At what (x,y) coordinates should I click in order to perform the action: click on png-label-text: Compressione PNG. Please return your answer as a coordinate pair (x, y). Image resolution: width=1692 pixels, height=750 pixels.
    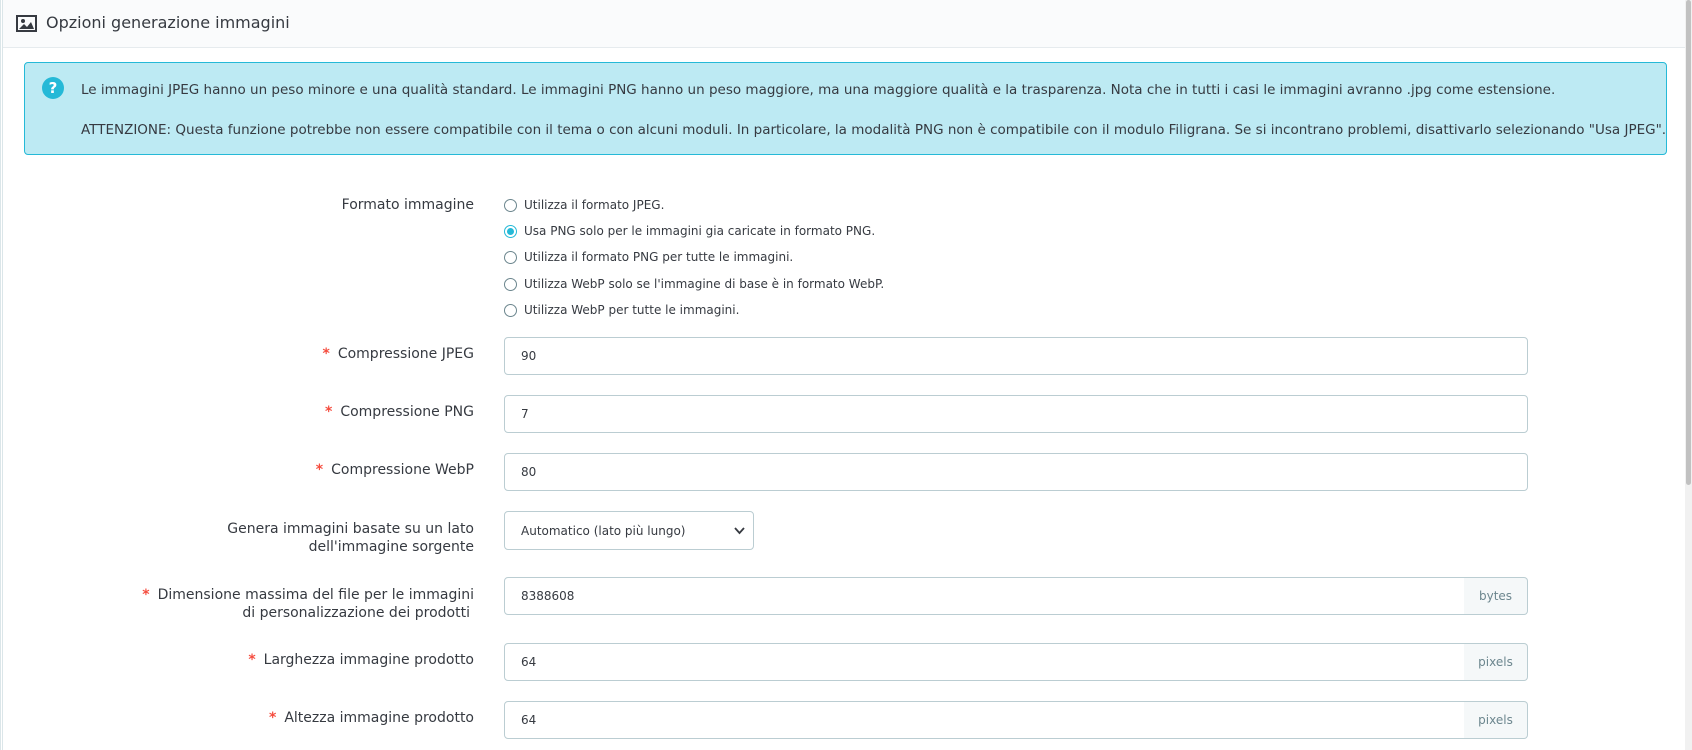
    Looking at the image, I should click on (407, 412).